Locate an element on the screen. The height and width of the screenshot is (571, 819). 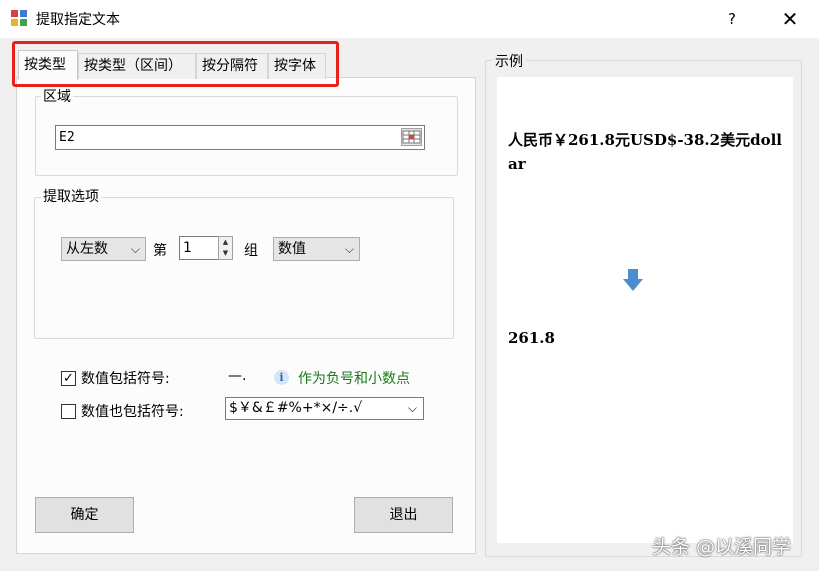
example-source-text: 人民币￥261.8元USD$-38.2美元dollar is located at coordinates (645, 152).